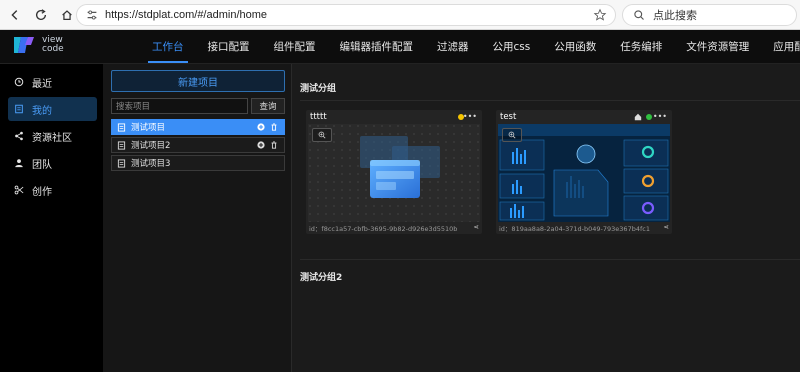  What do you see at coordinates (229, 47) in the screenshot?
I see `tab-api-config: 接口配置` at bounding box center [229, 47].